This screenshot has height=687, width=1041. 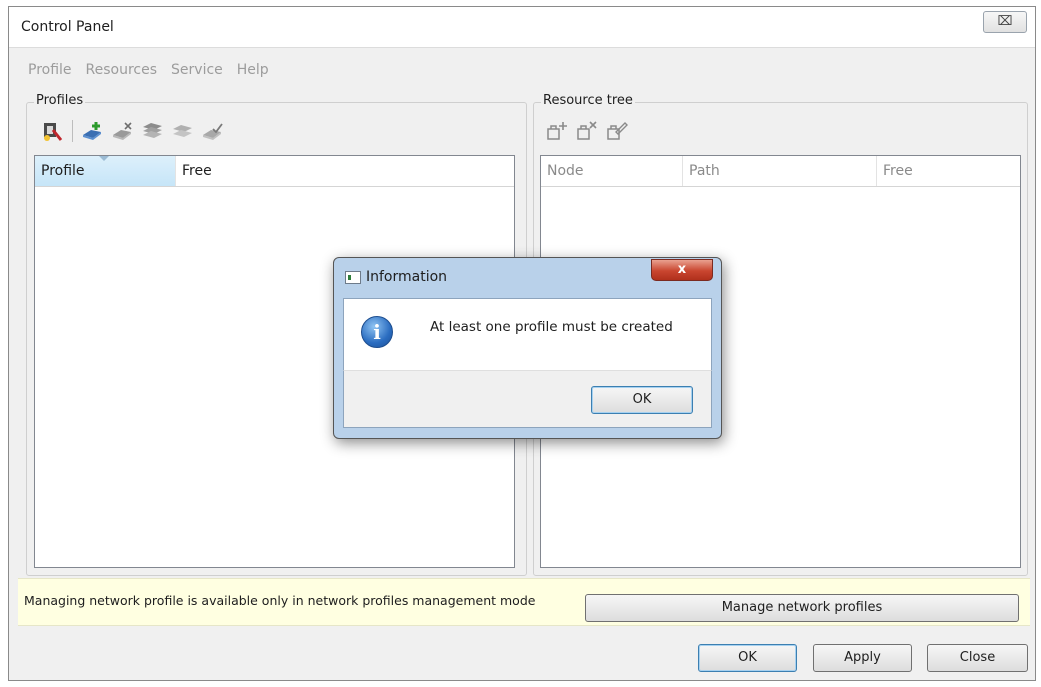 I want to click on dialog-close-button: x, so click(x=682, y=270).